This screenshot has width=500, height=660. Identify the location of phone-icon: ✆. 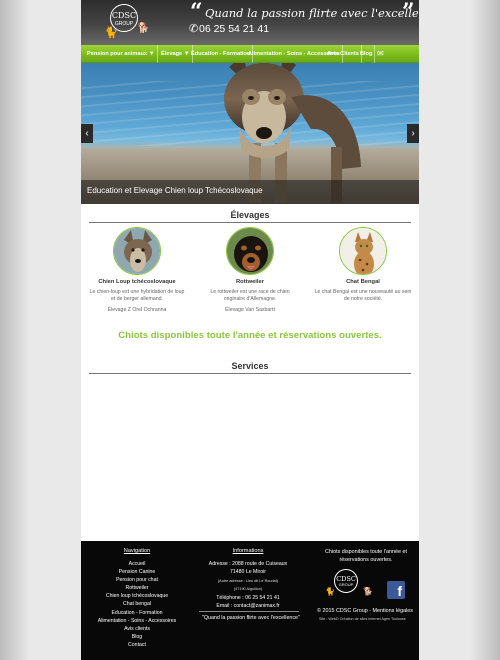
(194, 29).